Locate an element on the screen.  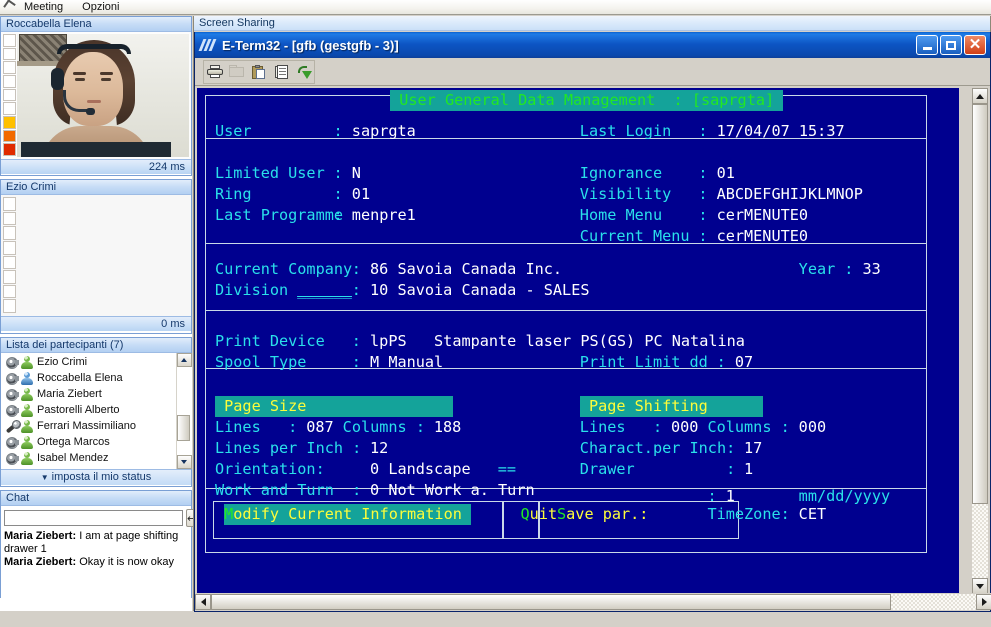
label-user: User is located at coordinates (233, 131).